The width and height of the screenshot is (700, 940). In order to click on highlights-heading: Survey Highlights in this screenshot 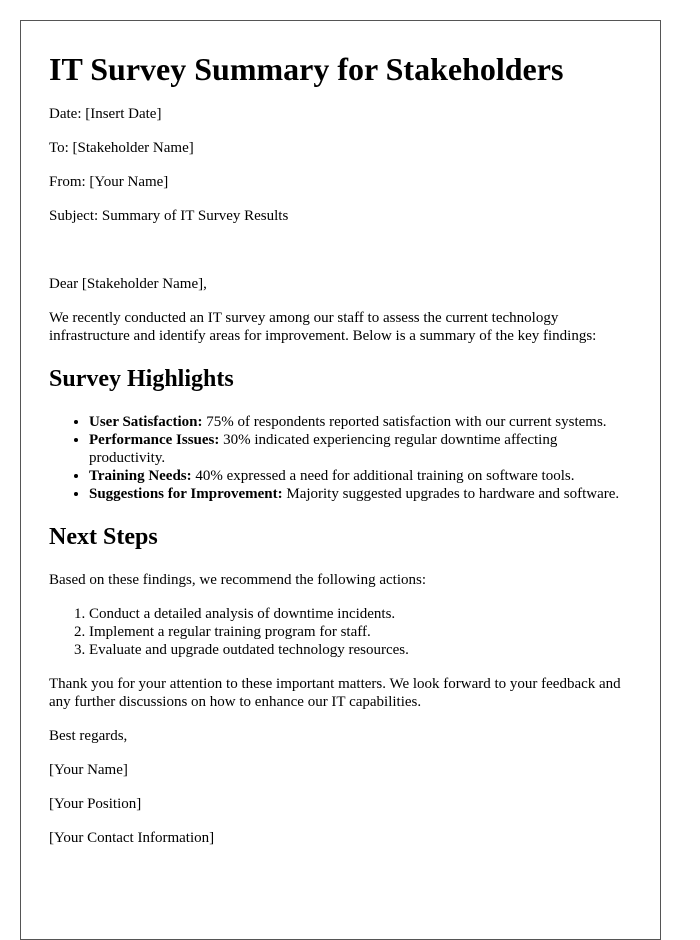, I will do `click(141, 379)`.